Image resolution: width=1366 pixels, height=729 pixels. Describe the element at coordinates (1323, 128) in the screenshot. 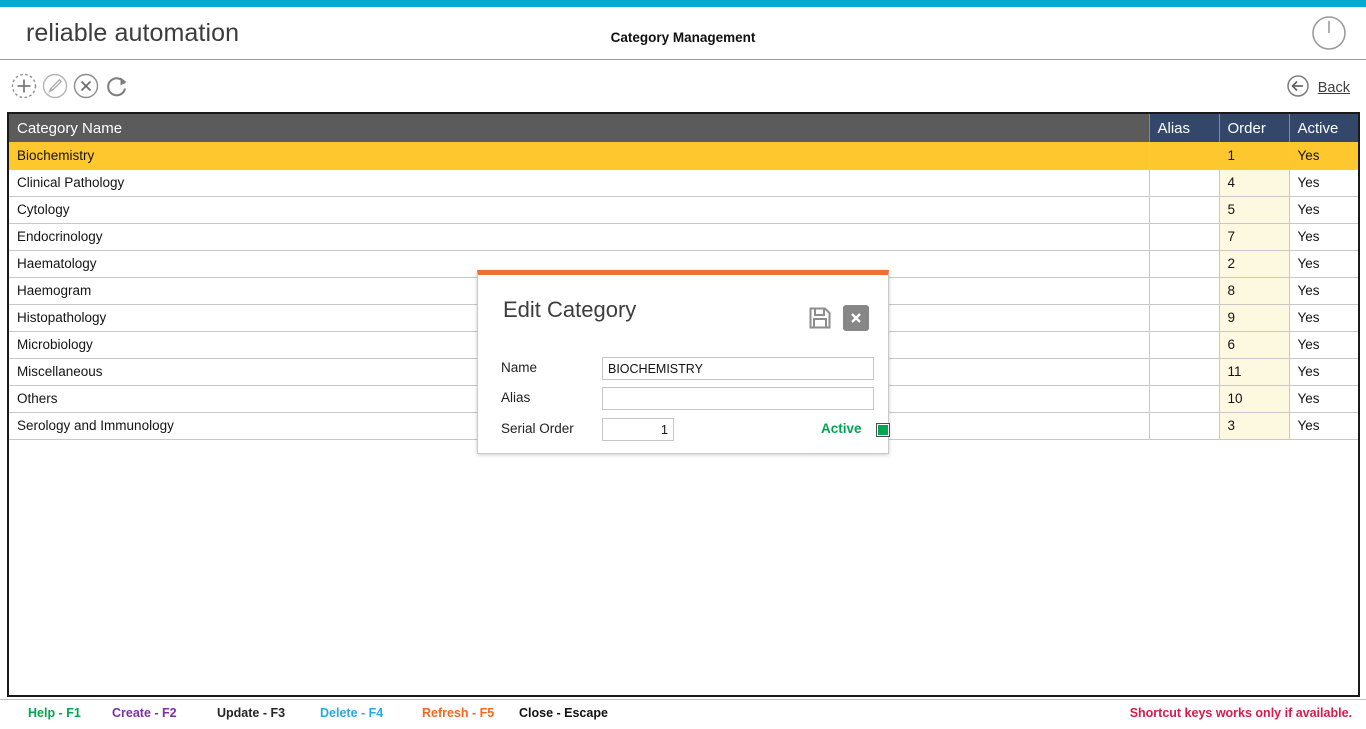

I see `column-header-active: Active` at that location.